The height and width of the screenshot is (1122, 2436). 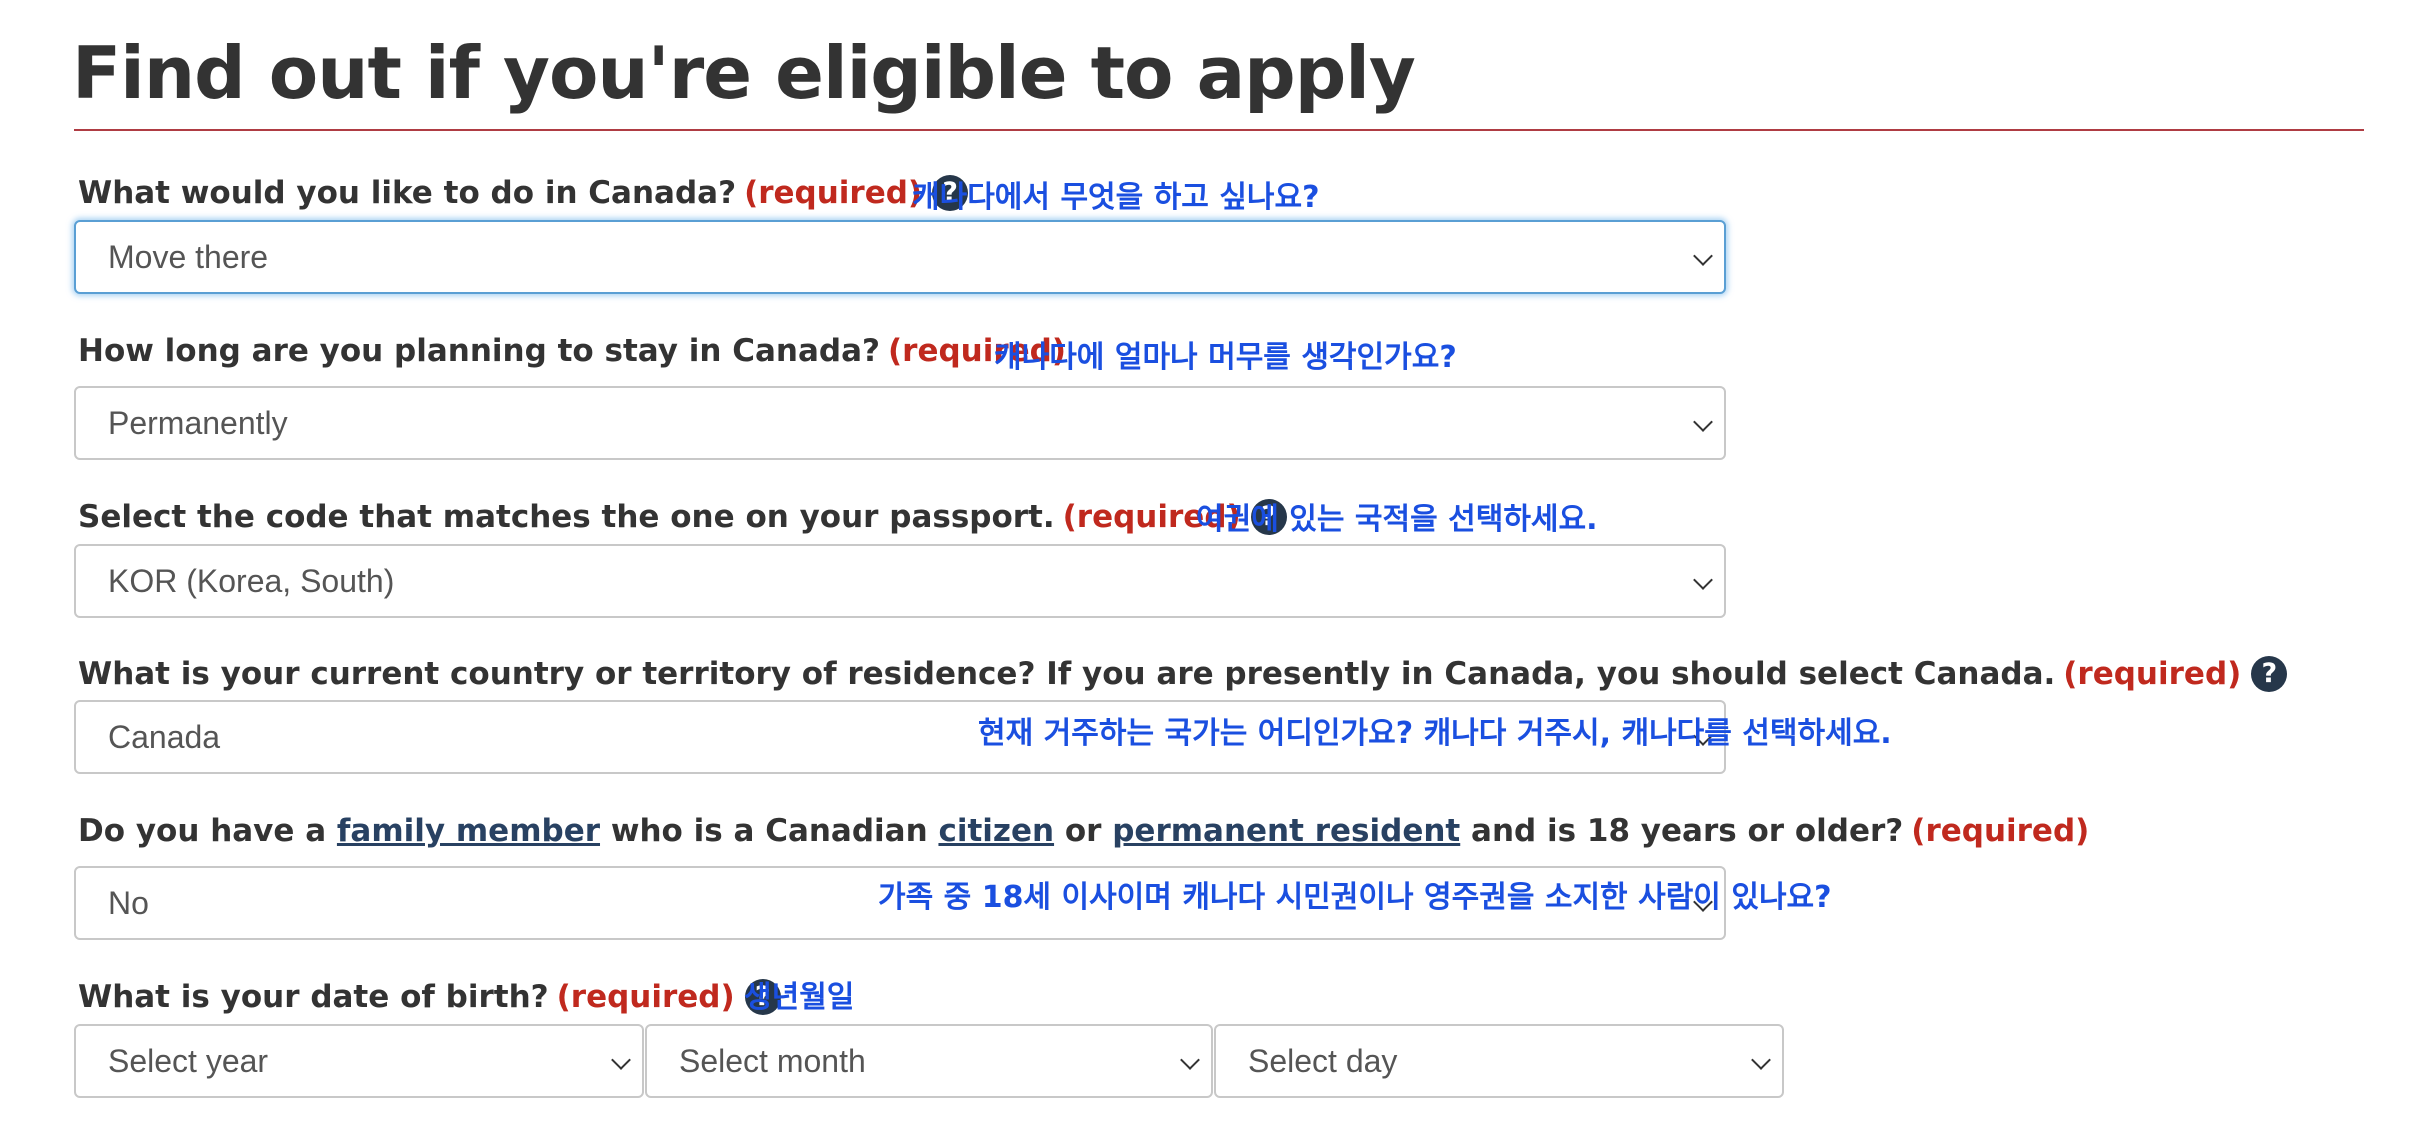 I want to click on duration-select-value: Permanently, so click(x=198, y=423).